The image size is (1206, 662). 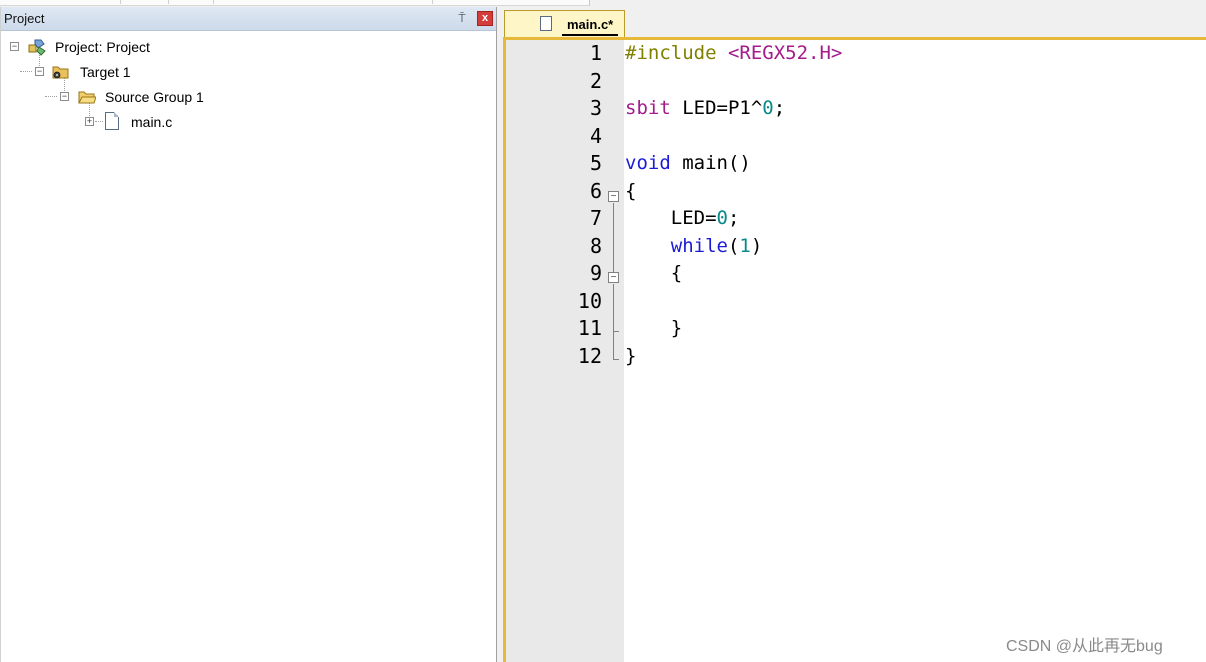 What do you see at coordinates (1084, 646) in the screenshot?
I see `watermark: CSDN @从此再无bug` at bounding box center [1084, 646].